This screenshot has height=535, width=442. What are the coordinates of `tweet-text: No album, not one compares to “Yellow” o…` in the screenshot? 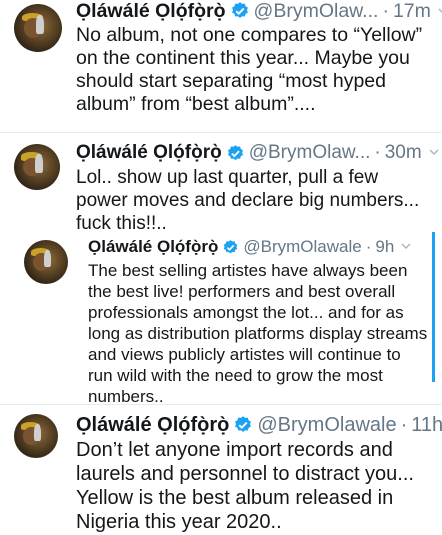 It's located at (249, 69).